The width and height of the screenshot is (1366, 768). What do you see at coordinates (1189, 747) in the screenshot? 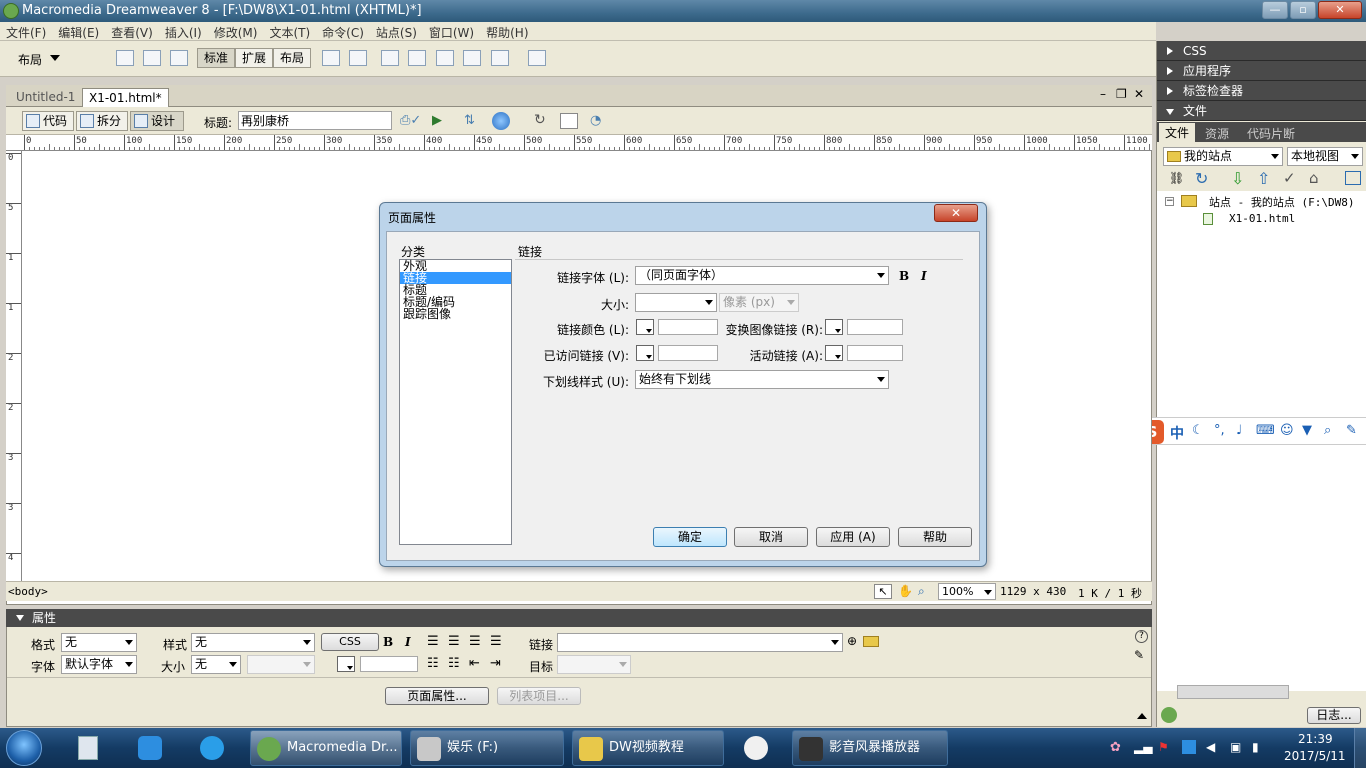
I see `tray-app-icon` at bounding box center [1189, 747].